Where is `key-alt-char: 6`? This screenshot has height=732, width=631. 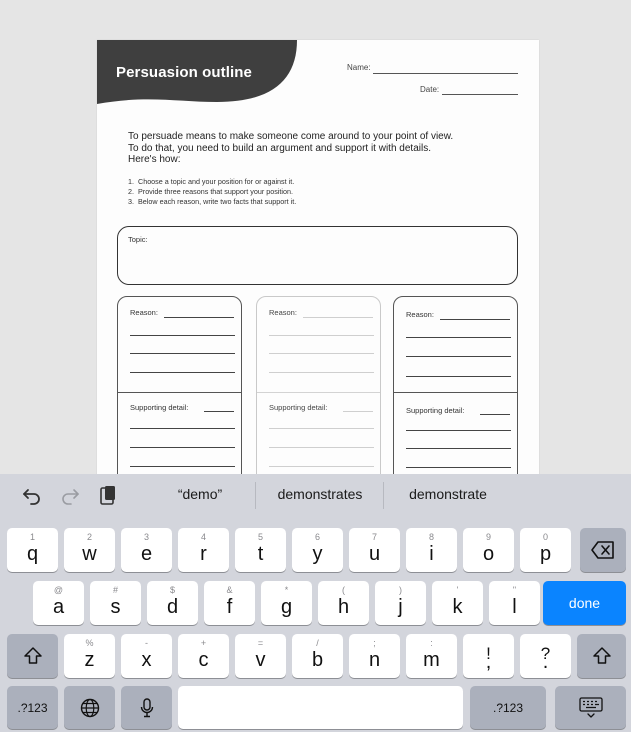
key-alt-char: 6 is located at coordinates (317, 537).